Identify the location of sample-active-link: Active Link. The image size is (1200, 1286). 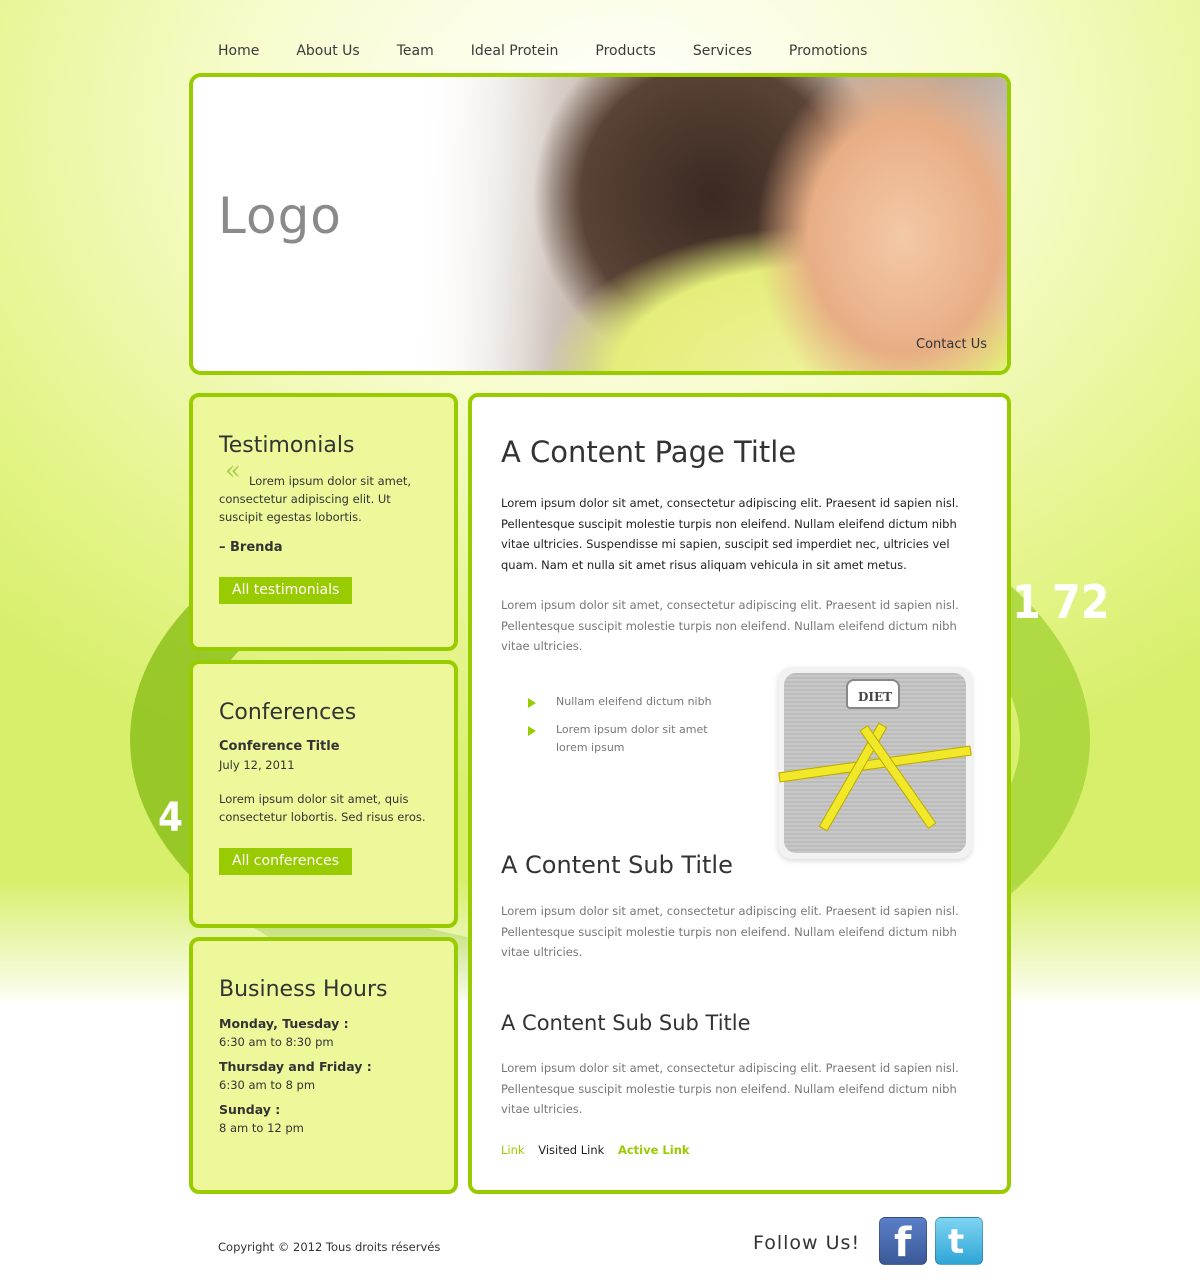
(654, 1150).